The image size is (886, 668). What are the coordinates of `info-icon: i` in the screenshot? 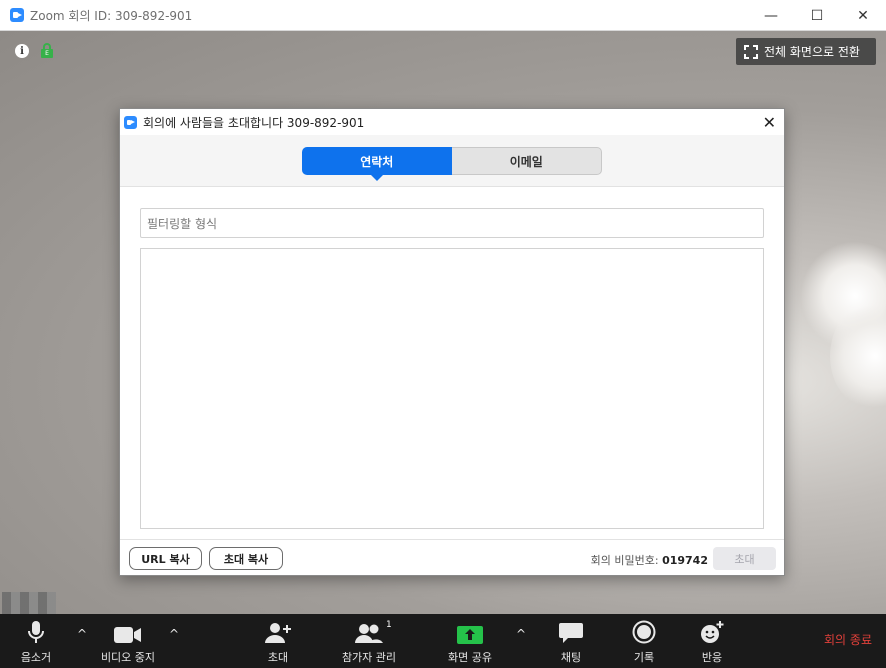 It's located at (22, 51).